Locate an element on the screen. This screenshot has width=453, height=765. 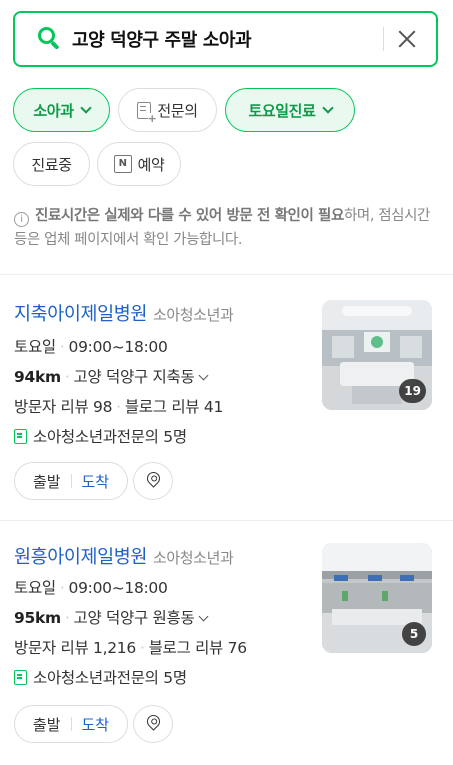
blog-reviews: 블로그 리뷰 41 is located at coordinates (174, 407).